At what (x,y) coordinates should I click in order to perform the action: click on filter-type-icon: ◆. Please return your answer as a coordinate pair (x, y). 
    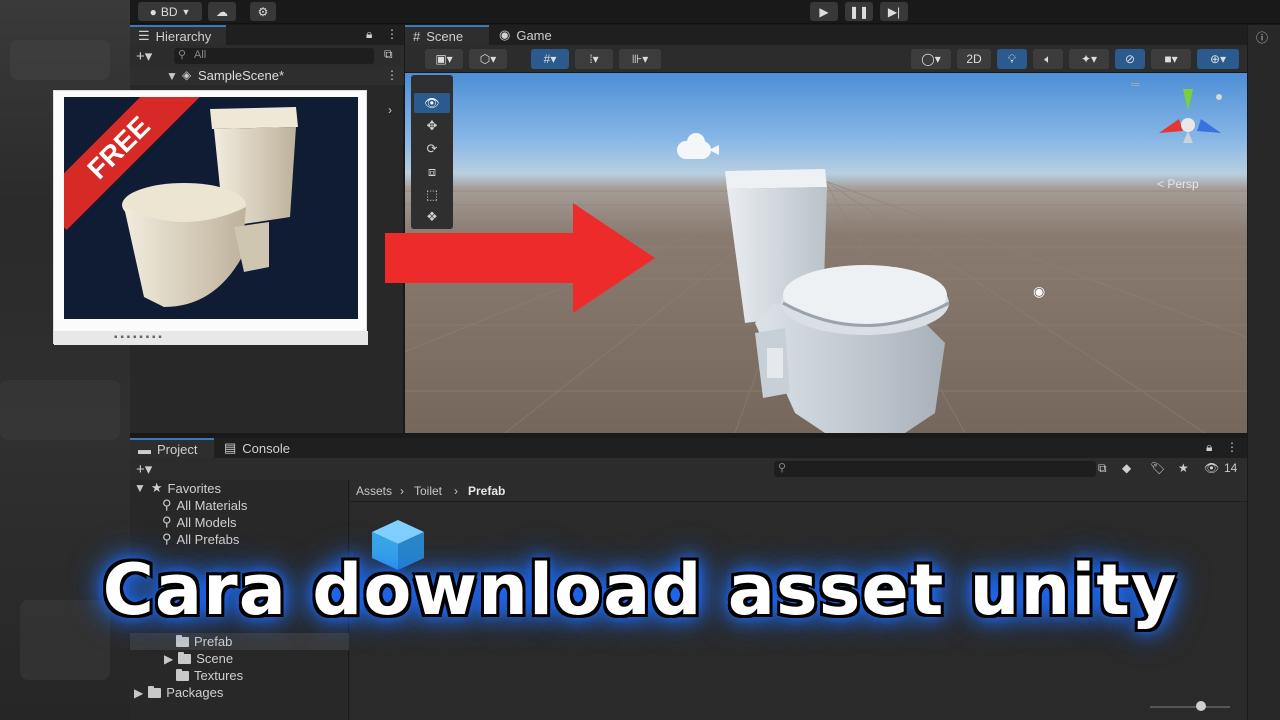
    Looking at the image, I should click on (1126, 468).